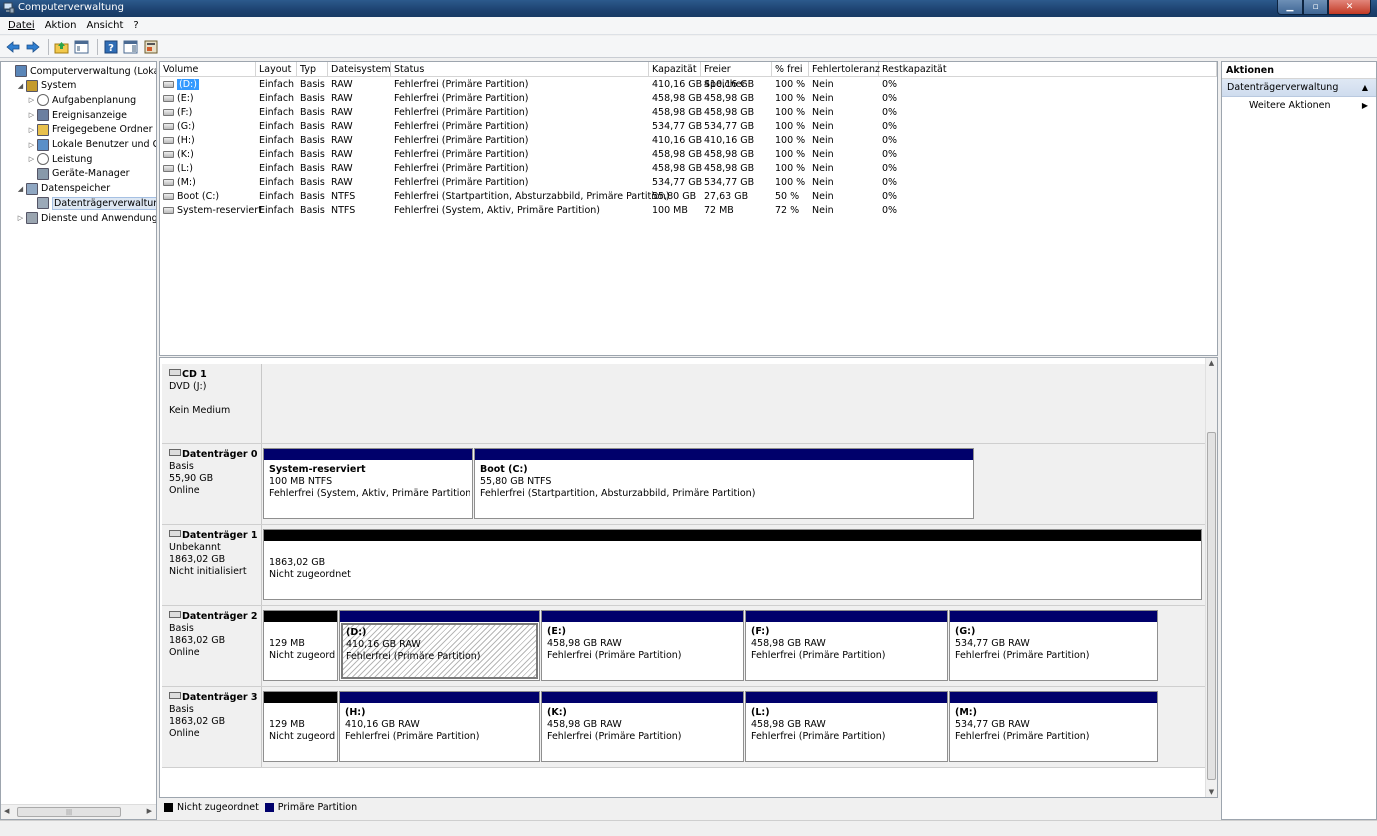 This screenshot has height=836, width=1377. What do you see at coordinates (675, 69) in the screenshot?
I see `column-header: Kapazität` at bounding box center [675, 69].